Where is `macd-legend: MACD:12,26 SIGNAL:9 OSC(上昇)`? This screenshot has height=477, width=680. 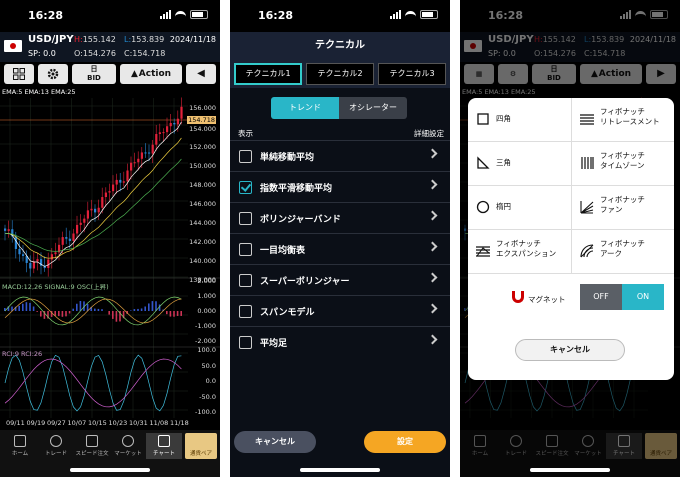 macd-legend: MACD:12,26 SIGNAL:9 OSC(上昇) is located at coordinates (55, 287).